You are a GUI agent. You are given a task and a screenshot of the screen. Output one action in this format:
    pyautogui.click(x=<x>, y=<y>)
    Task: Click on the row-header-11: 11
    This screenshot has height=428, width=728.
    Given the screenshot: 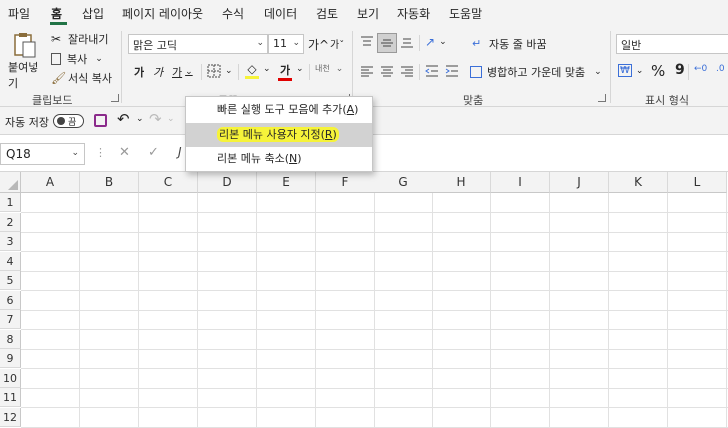 What is the action you would take?
    pyautogui.click(x=10, y=397)
    